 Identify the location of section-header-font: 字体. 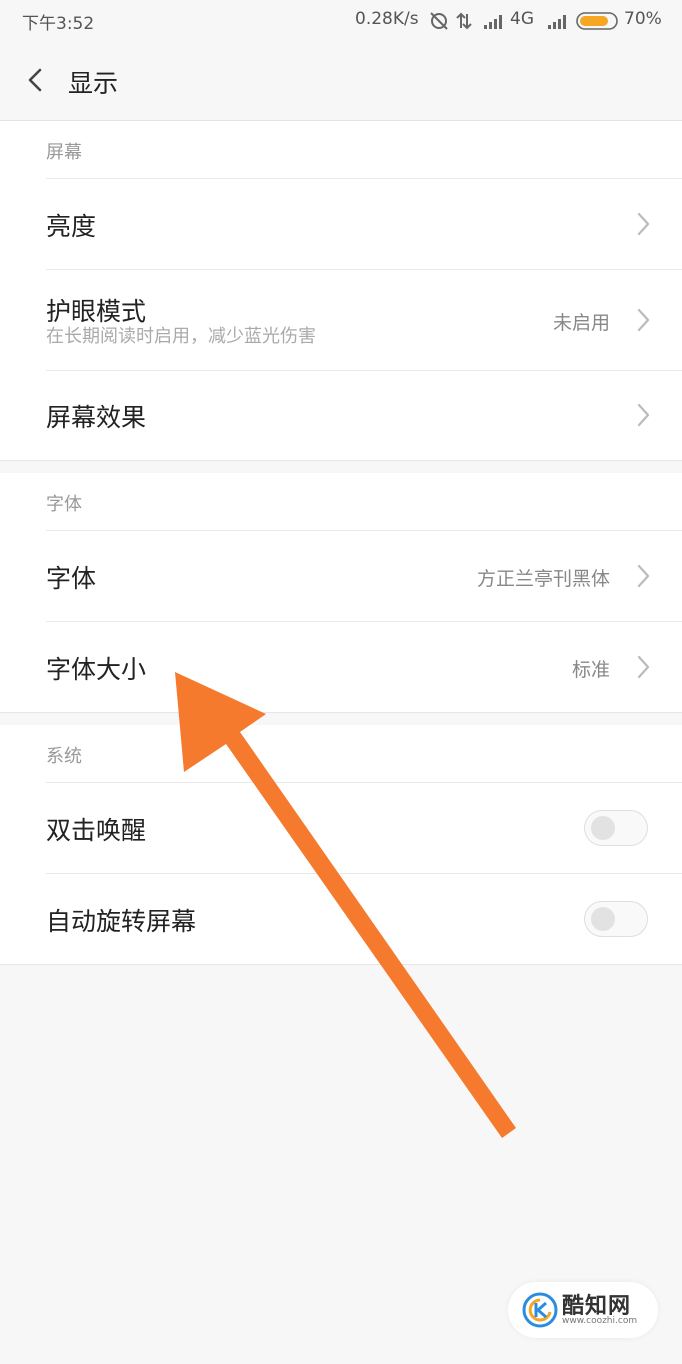
(64, 504).